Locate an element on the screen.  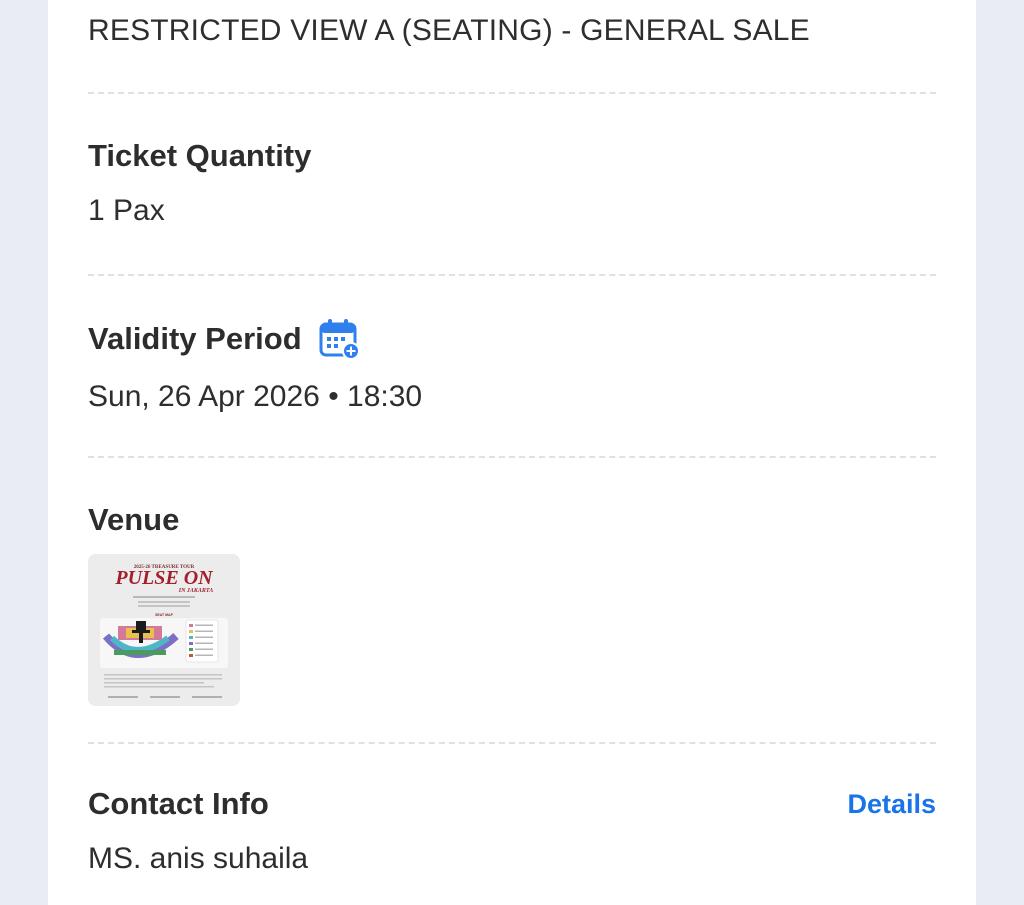
contact-info-header: Contact Info Details is located at coordinates (512, 804).